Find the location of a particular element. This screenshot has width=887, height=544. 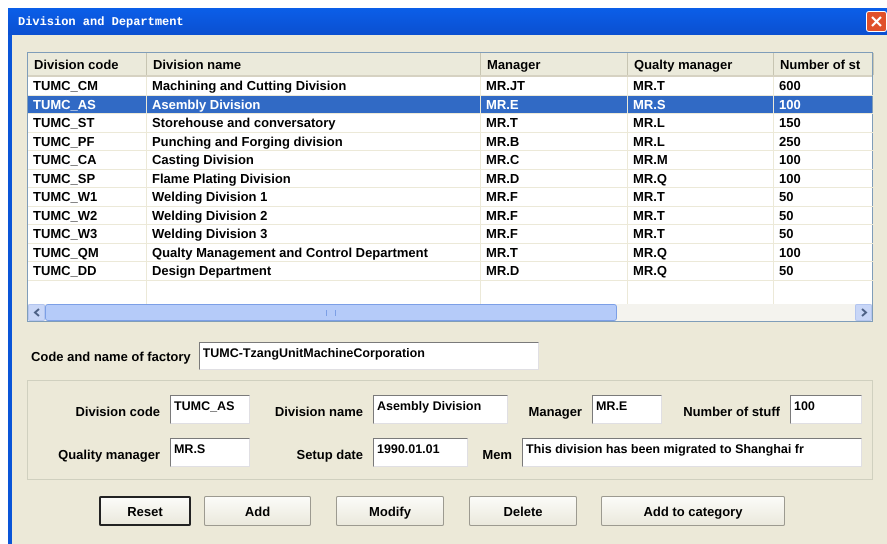

table-cell: MR.S is located at coordinates (649, 104).